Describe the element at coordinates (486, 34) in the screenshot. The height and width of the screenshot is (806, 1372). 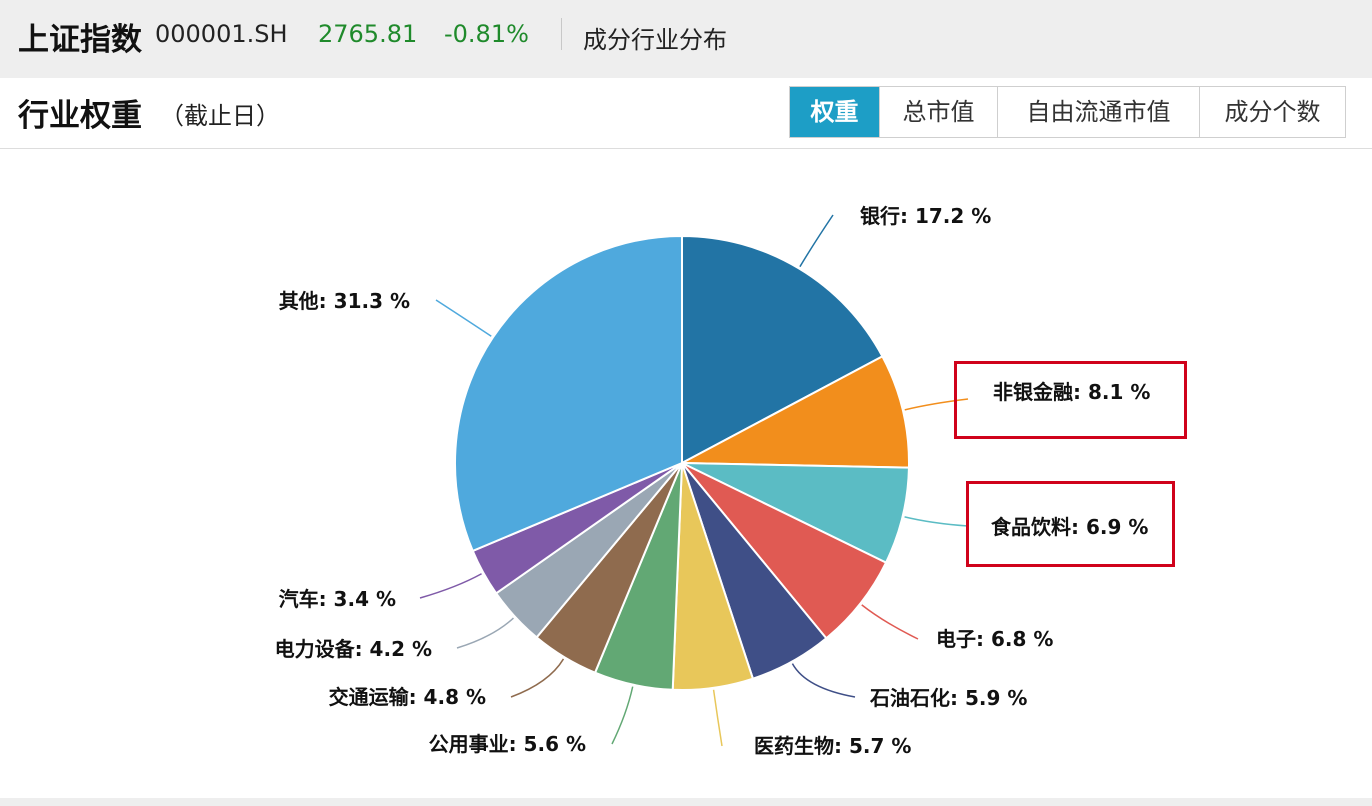
I see `index-change: -0.81%` at that location.